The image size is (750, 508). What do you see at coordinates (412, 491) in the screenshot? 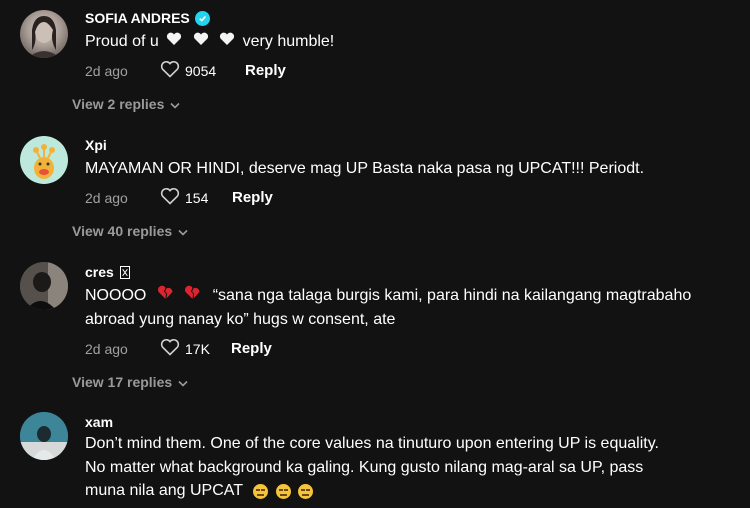
I see `comment-text: muna nila ang UPCAT` at bounding box center [412, 491].